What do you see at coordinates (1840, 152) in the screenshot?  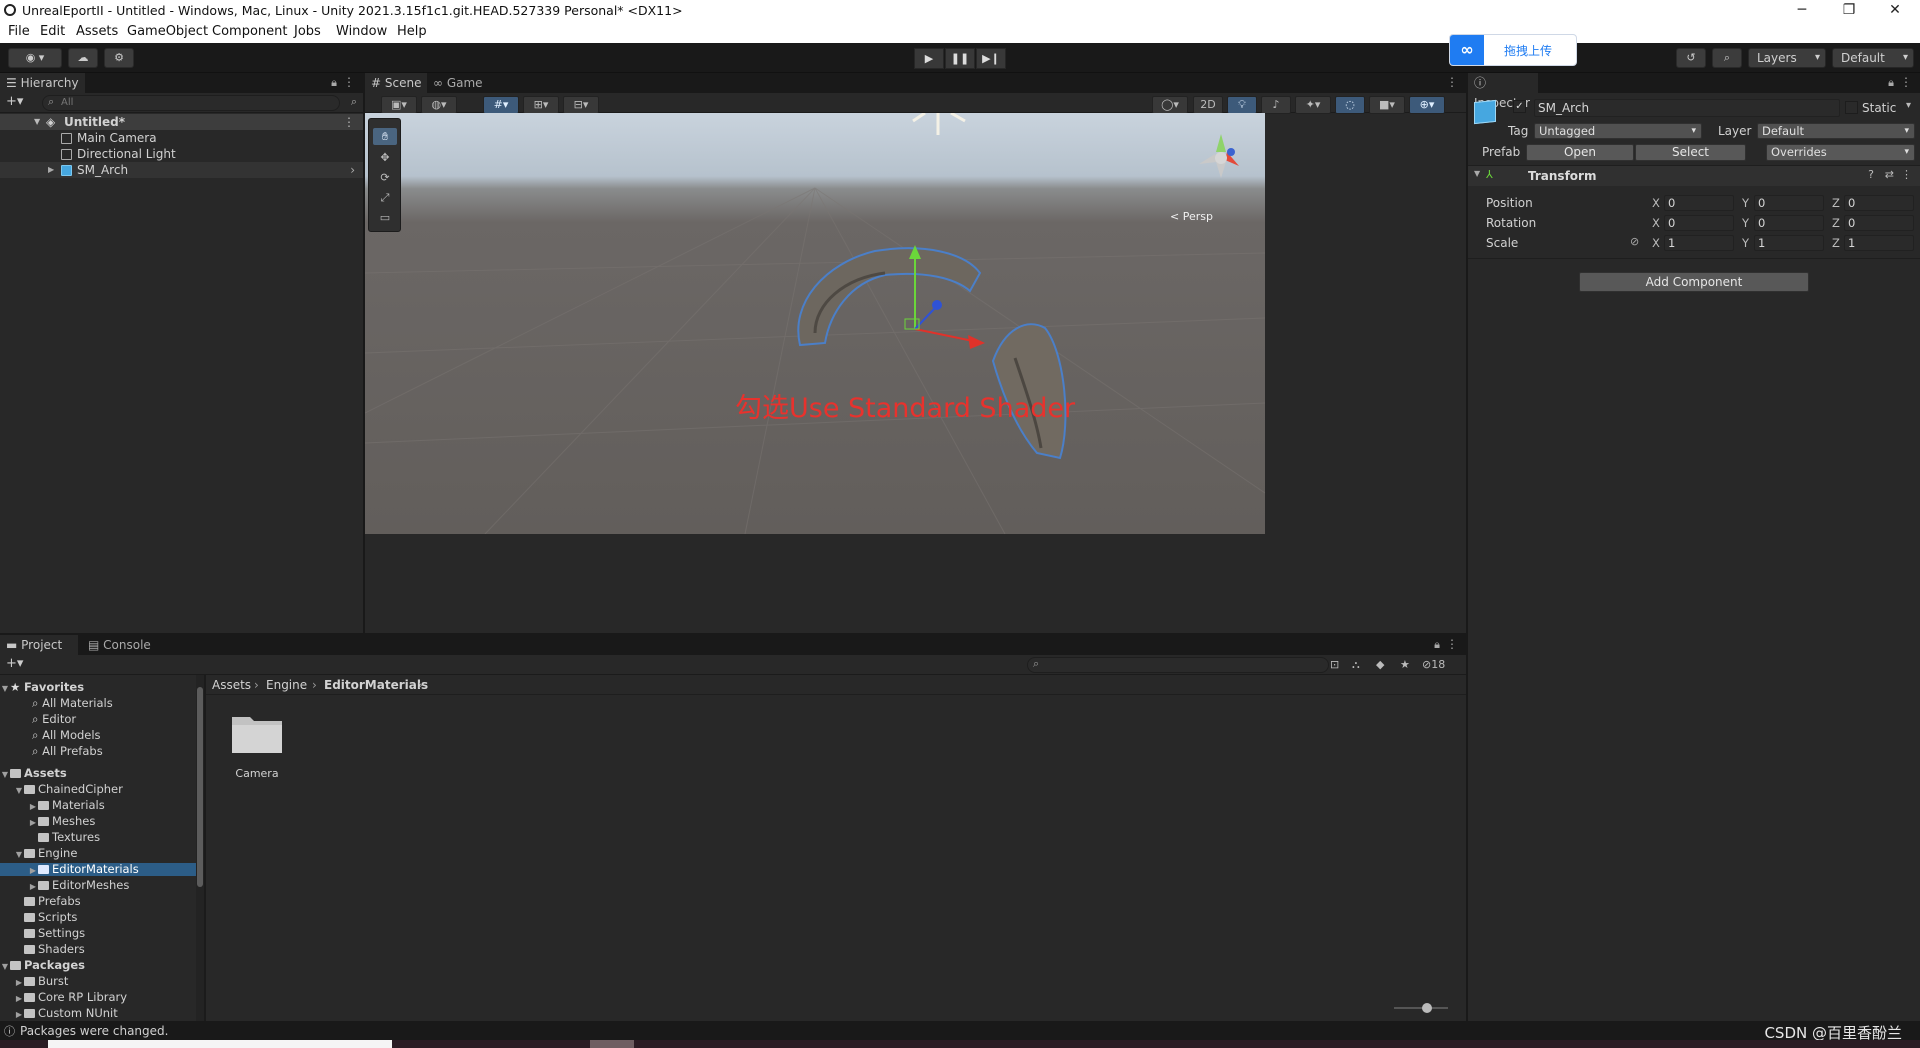 I see `prefab-overrides-dropdown: Overrides` at bounding box center [1840, 152].